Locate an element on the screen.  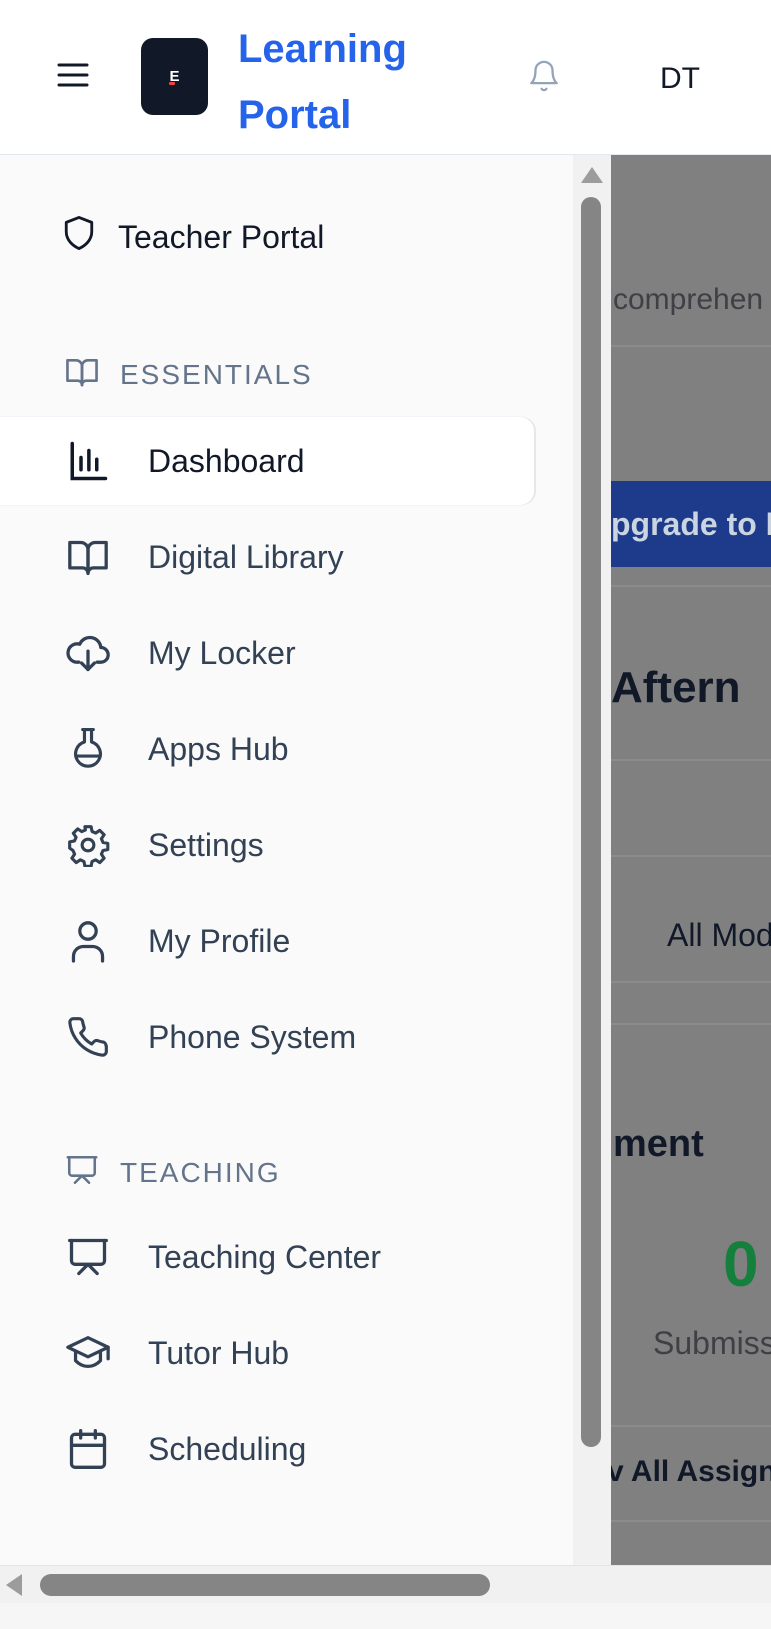
sidebar-item-teaching-center: Teaching Center is located at coordinates (299, 1257).